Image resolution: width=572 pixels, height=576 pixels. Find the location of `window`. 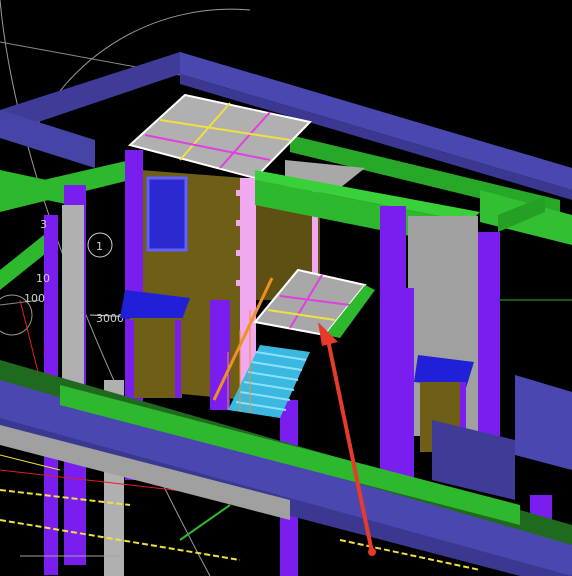

window is located at coordinates (167, 214).